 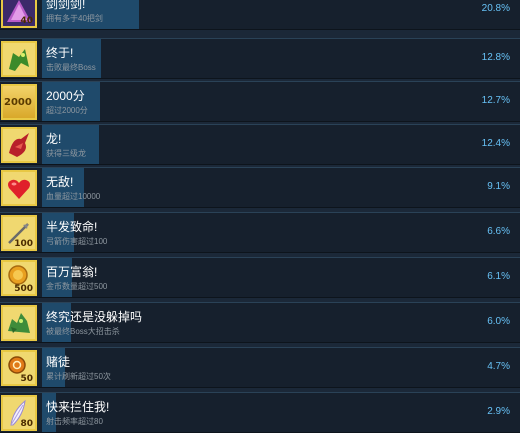 What do you see at coordinates (23, 244) in the screenshot?
I see `icon-badge-number: 100` at bounding box center [23, 244].